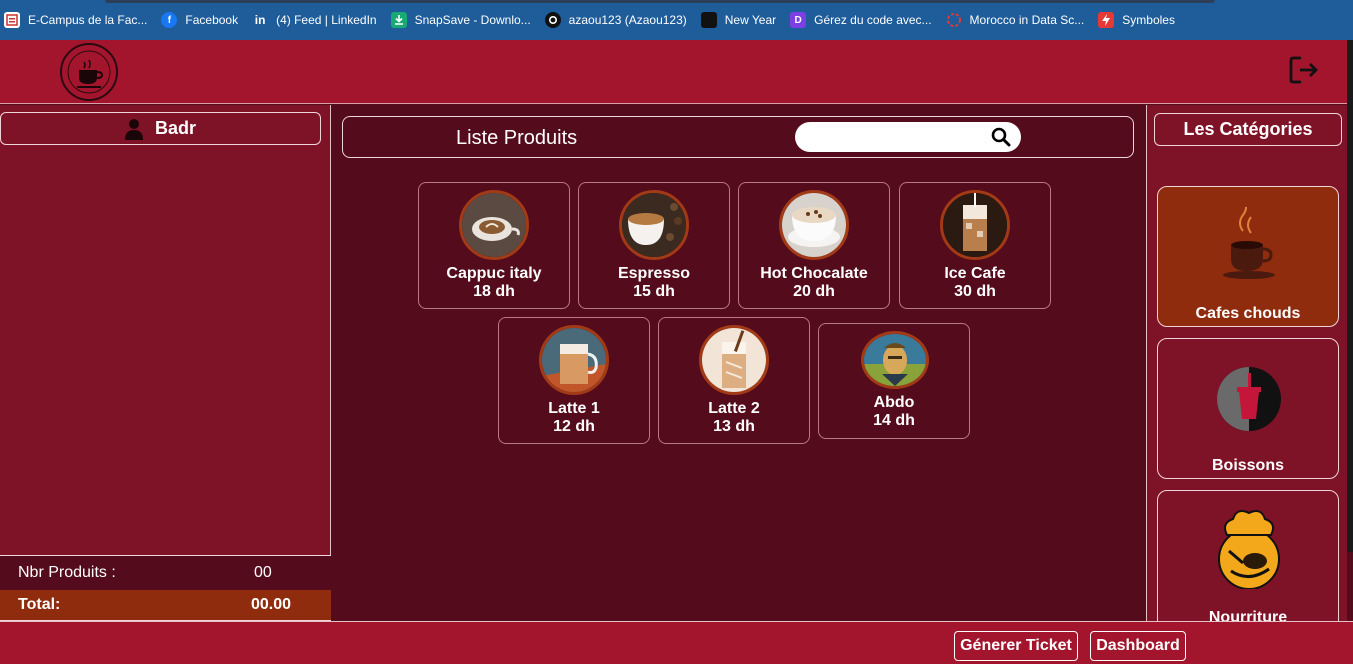 The height and width of the screenshot is (664, 1353). I want to click on user-icon, so click(133, 129).